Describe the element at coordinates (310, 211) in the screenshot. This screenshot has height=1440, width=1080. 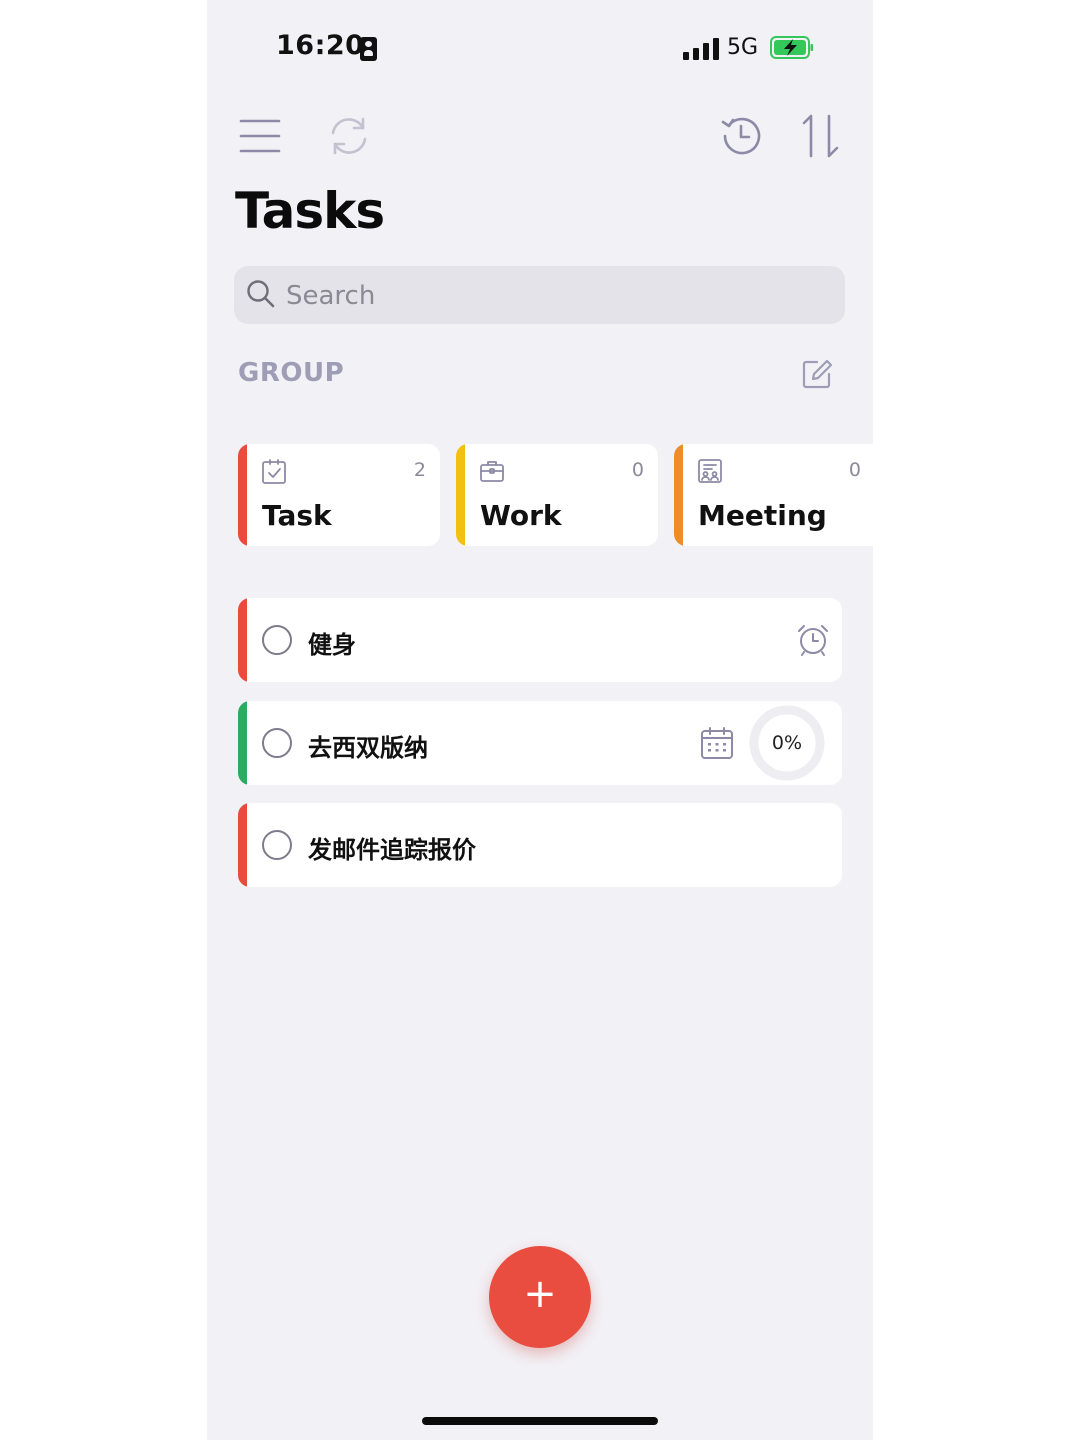
I see `page-title: Tasks` at that location.